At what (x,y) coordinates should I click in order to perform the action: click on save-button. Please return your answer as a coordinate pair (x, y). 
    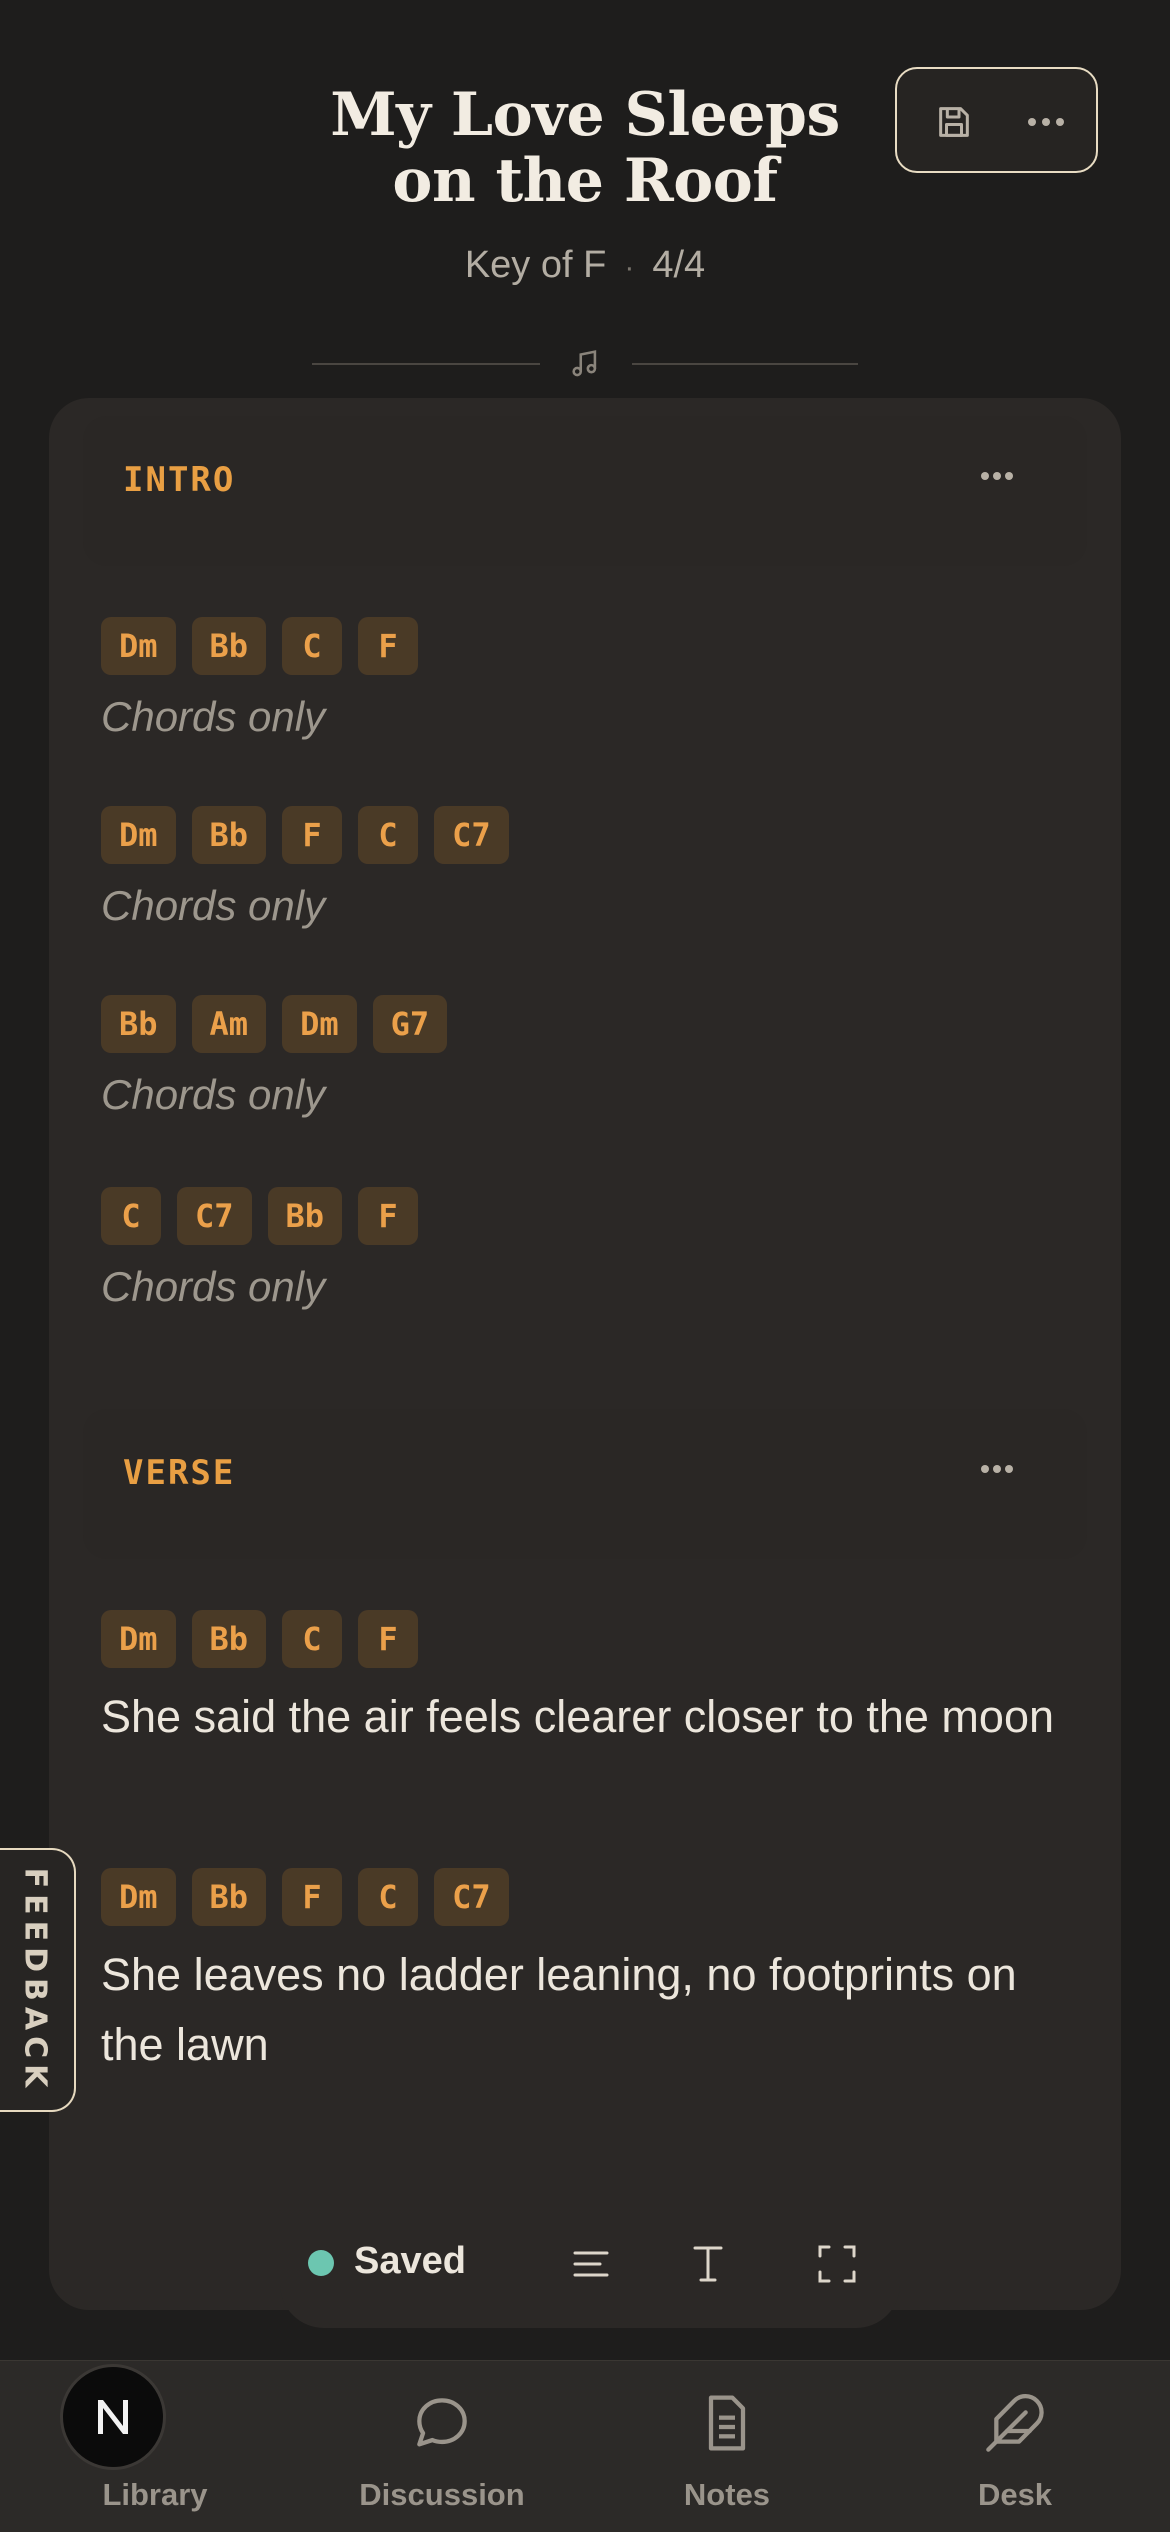
    Looking at the image, I should click on (954, 122).